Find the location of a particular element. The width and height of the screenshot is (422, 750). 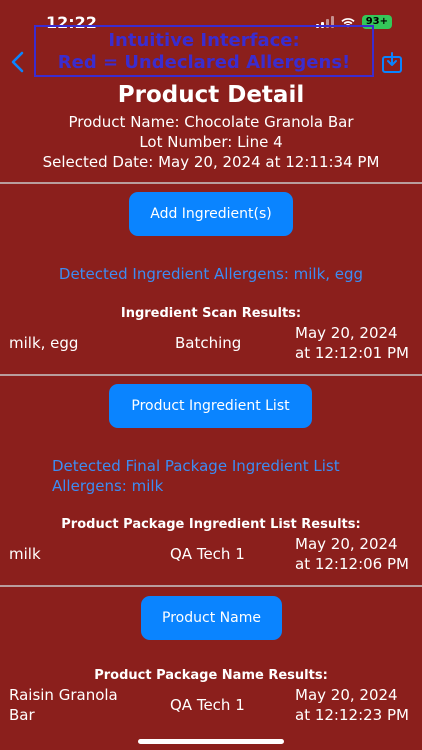

home-indicator is located at coordinates (211, 741).